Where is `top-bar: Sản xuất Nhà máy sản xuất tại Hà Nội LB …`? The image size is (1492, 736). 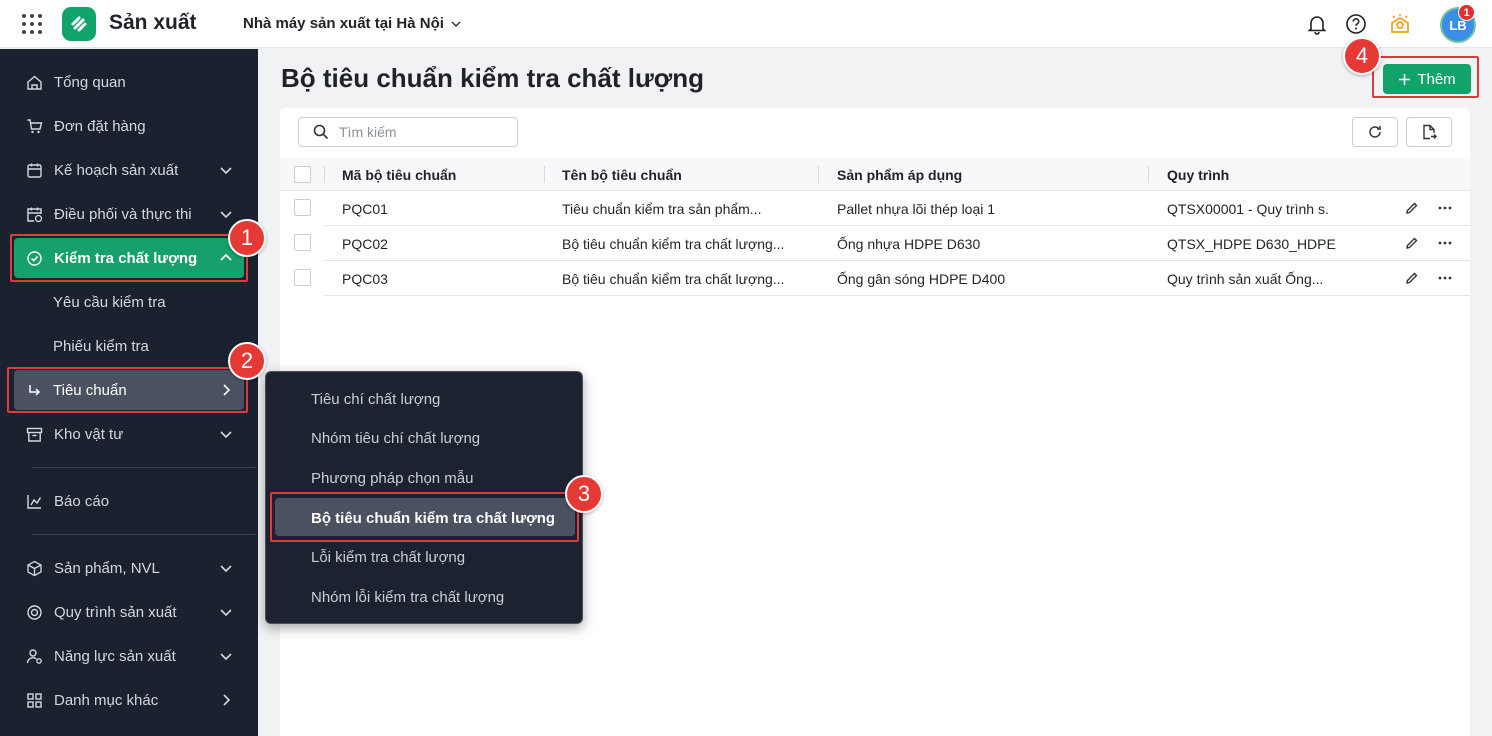 top-bar: Sản xuất Nhà máy sản xuất tại Hà Nội LB … is located at coordinates (746, 24).